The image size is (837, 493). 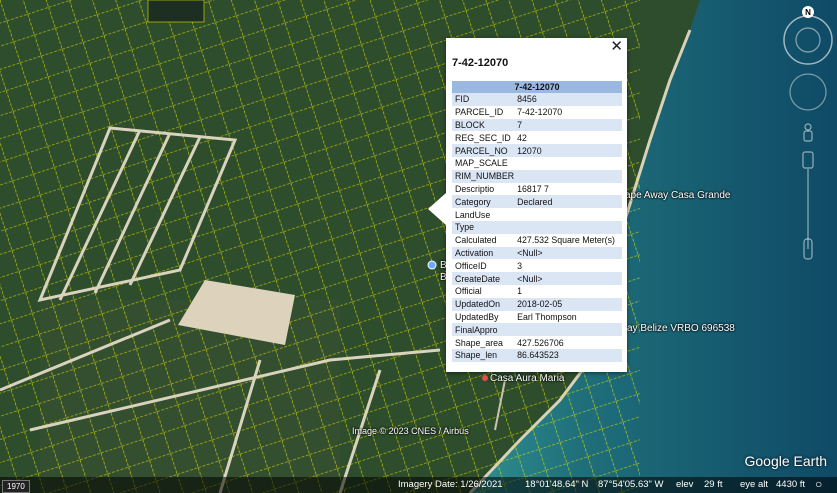 I want to click on attribute-key: Shape_area, so click(x=479, y=342).